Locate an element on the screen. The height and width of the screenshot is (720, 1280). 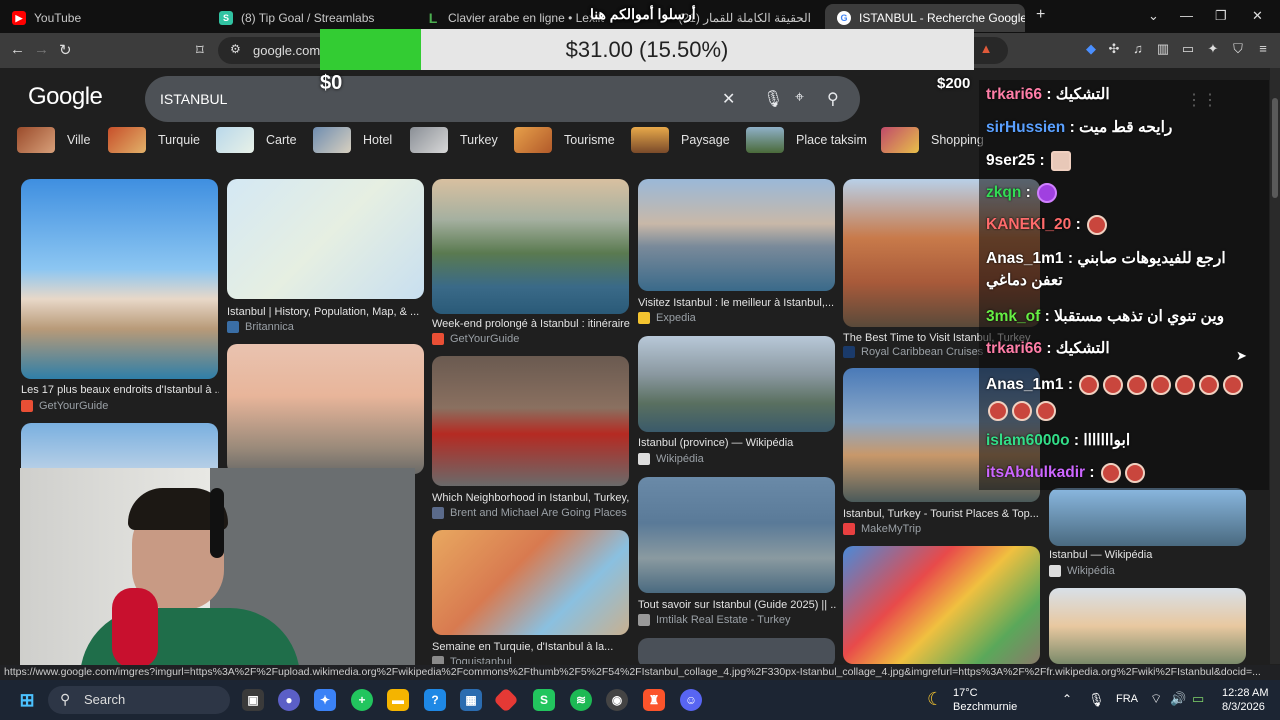
spotify-icon: ≋ is located at coordinates (581, 700).